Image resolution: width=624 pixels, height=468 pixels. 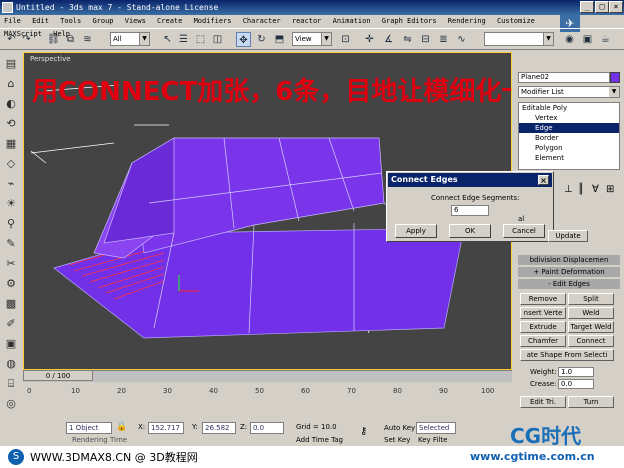 What do you see at coordinates (130, 39) in the screenshot?
I see `selection-filter-dropdown: All ▼` at bounding box center [130, 39].